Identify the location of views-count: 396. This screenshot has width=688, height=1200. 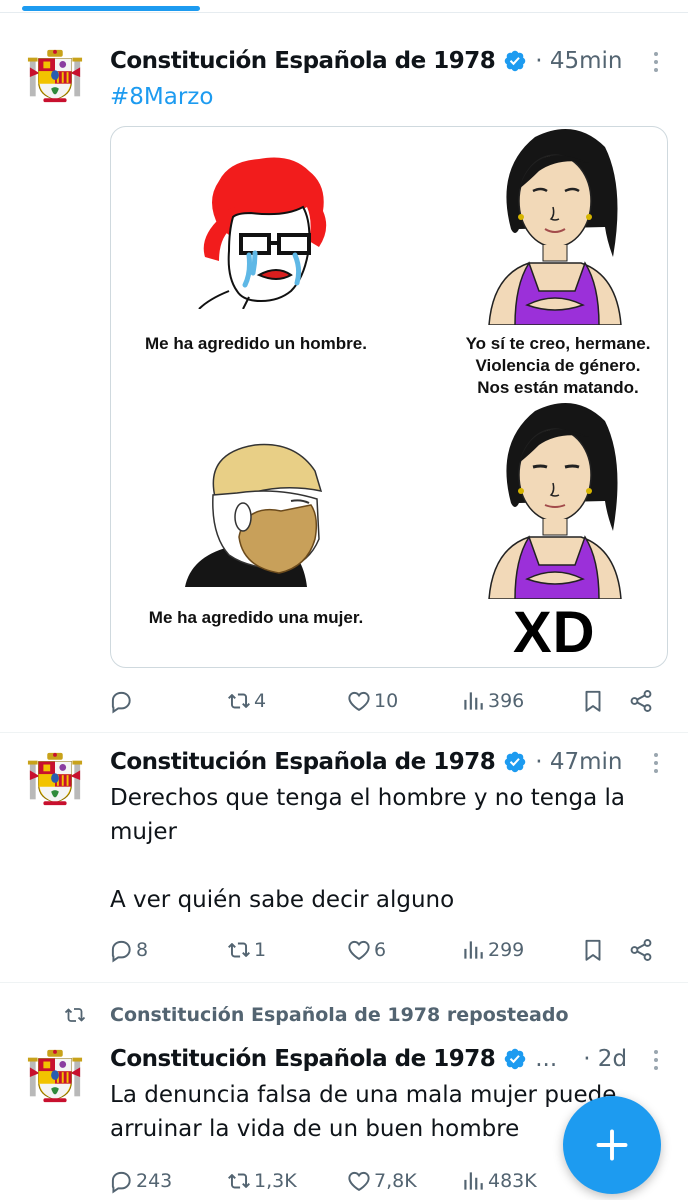
(506, 701).